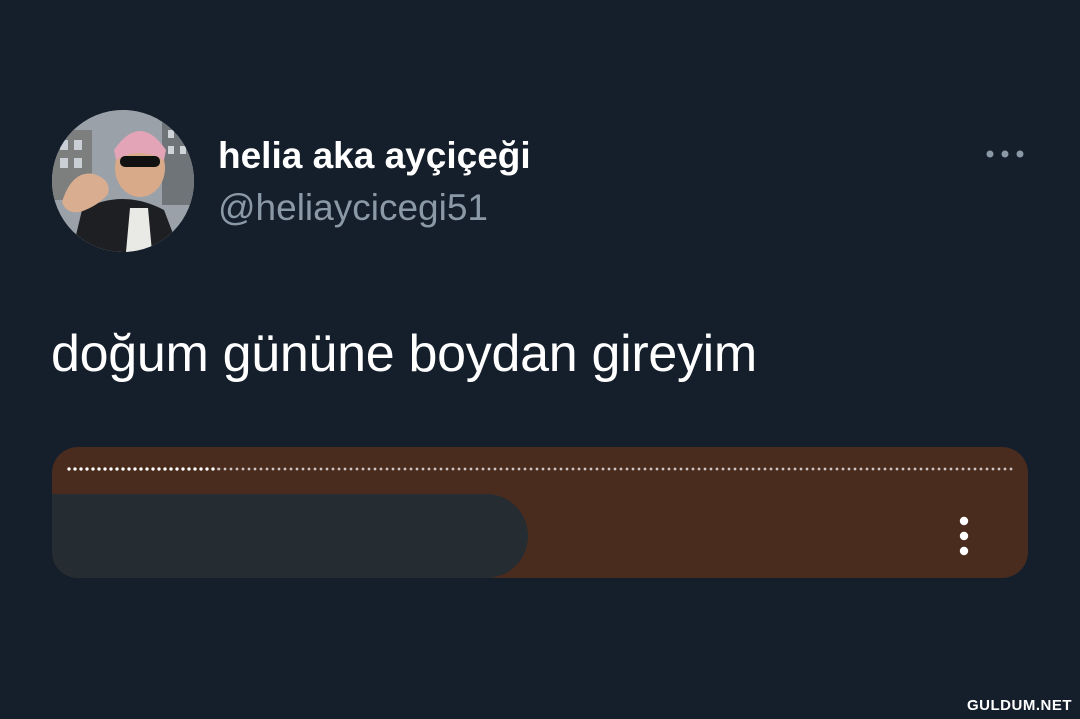 The height and width of the screenshot is (719, 1080). Describe the element at coordinates (1019, 705) in the screenshot. I see `site-watermark: GULDUM.NET` at that location.